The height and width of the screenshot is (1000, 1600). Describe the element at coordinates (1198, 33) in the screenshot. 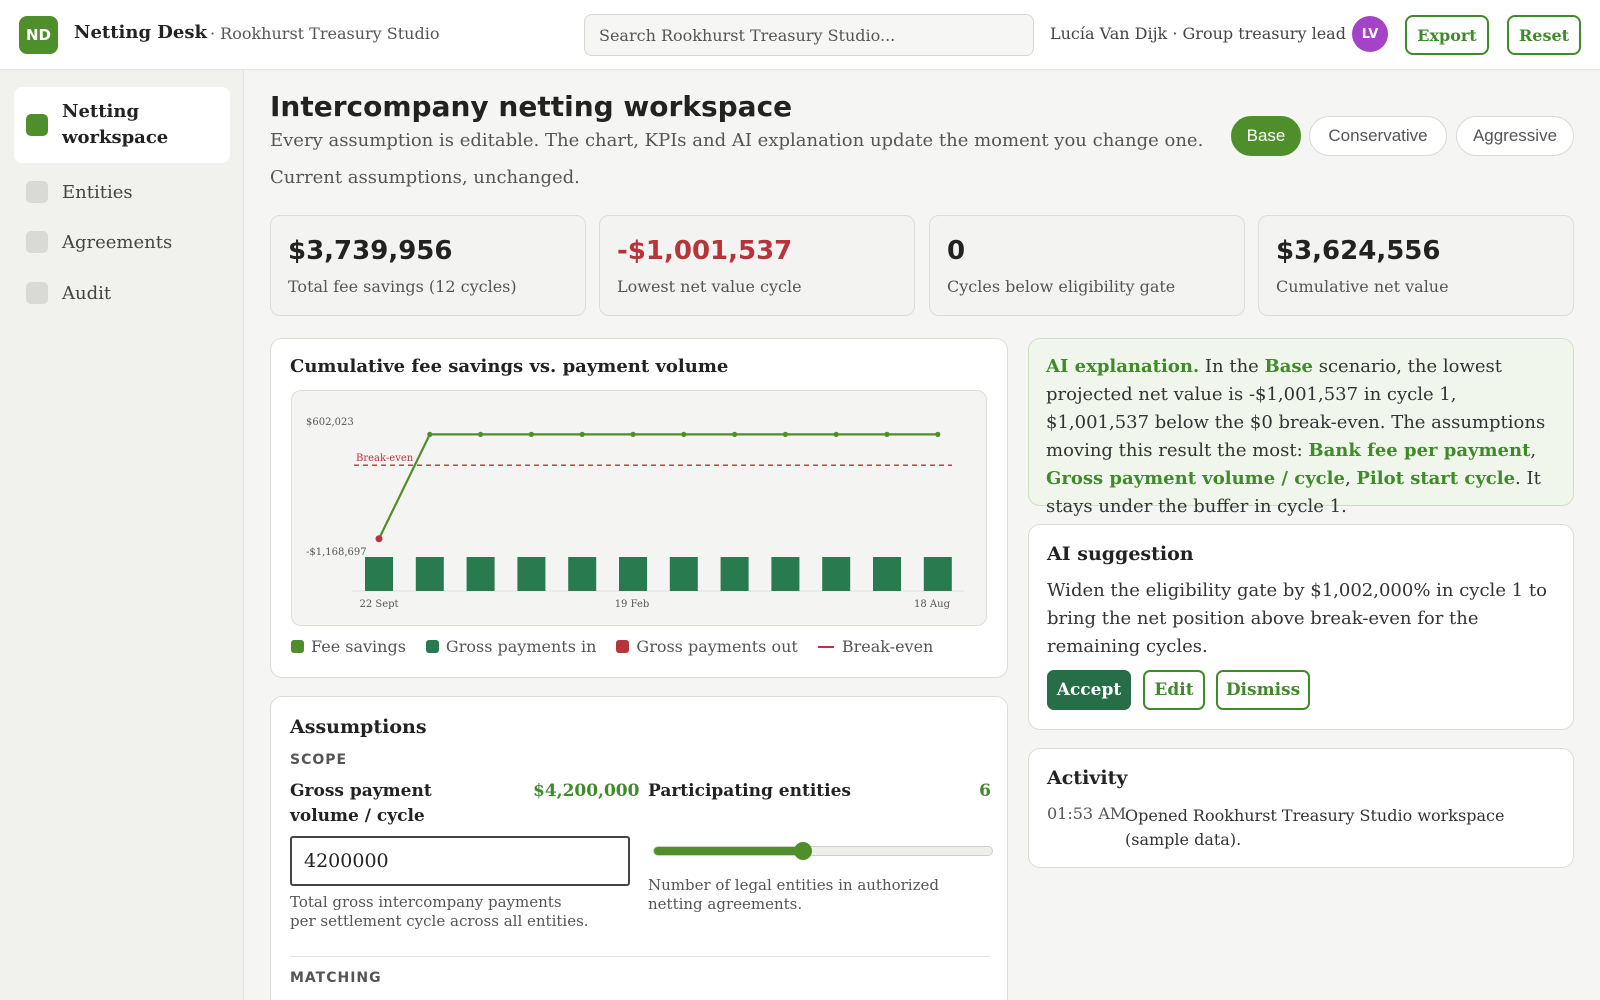

I see `user-name: Lucía Van Dijk · Group treasury lead` at that location.